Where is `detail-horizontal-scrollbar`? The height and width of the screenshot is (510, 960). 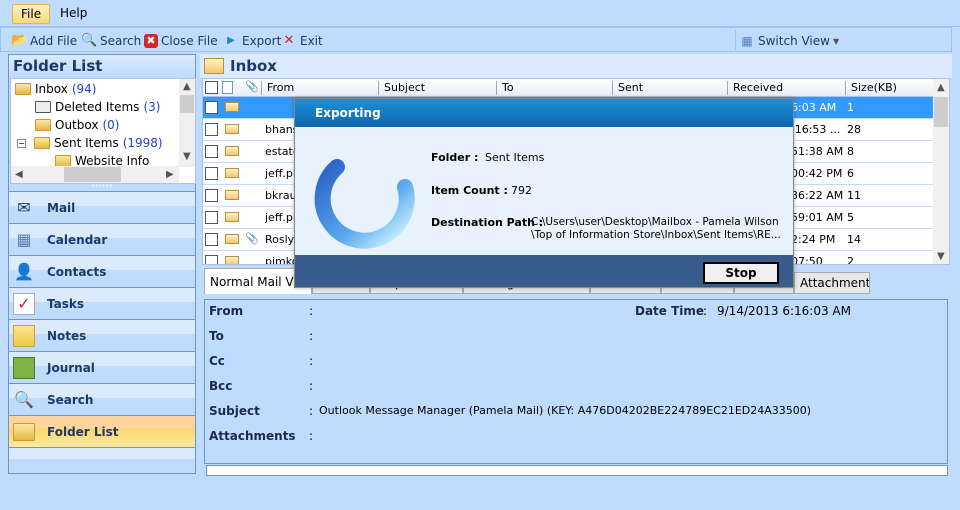
detail-horizontal-scrollbar is located at coordinates (577, 470).